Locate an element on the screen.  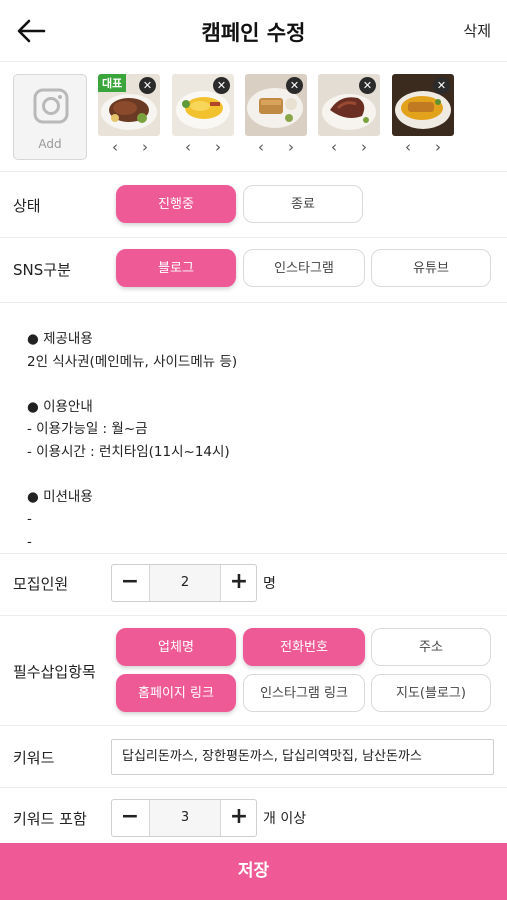
sns-option-blog: 블로그 is located at coordinates (176, 268).